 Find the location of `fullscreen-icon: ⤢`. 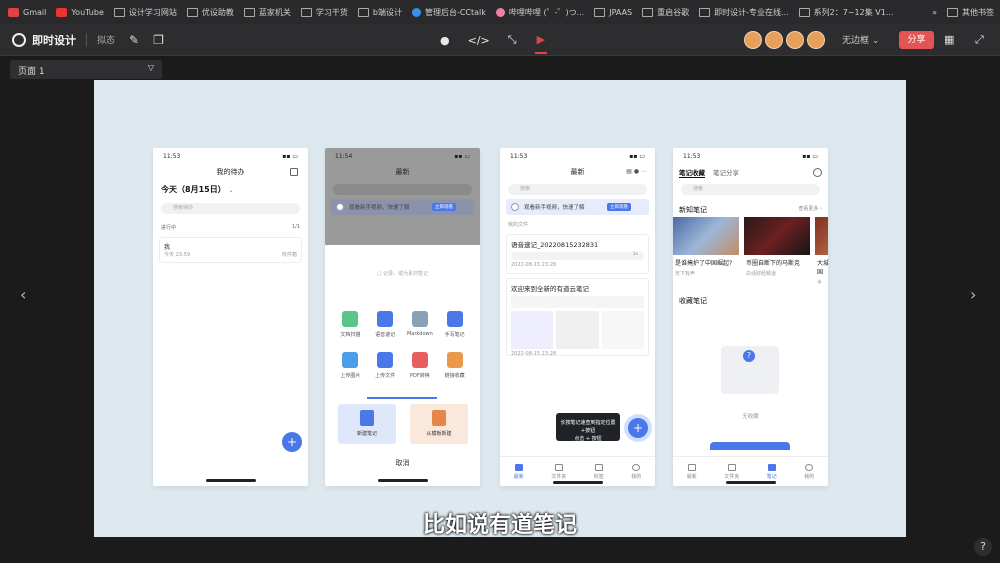

fullscreen-icon: ⤢ is located at coordinates (979, 40).